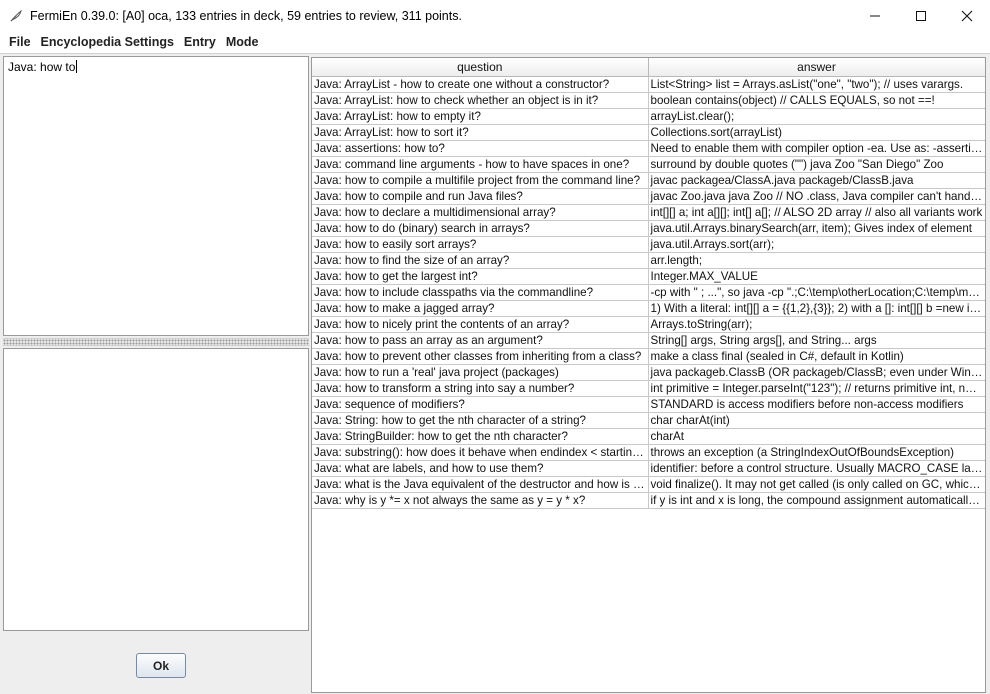  I want to click on answer-cell: Integer.MAX_VALUE, so click(816, 276).